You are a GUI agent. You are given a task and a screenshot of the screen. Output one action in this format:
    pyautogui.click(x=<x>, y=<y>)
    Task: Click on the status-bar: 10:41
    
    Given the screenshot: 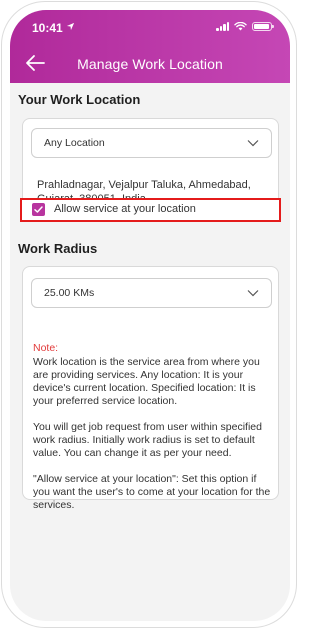 What is the action you would take?
    pyautogui.click(x=150, y=25)
    